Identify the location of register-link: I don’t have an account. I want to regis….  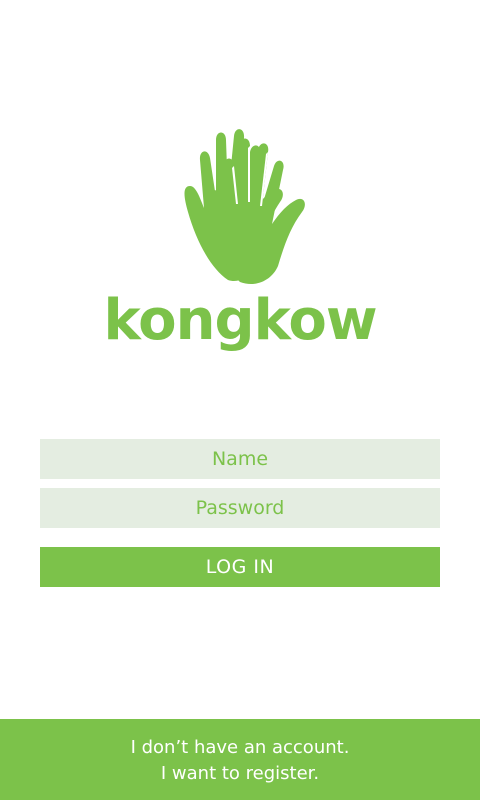
(240, 759).